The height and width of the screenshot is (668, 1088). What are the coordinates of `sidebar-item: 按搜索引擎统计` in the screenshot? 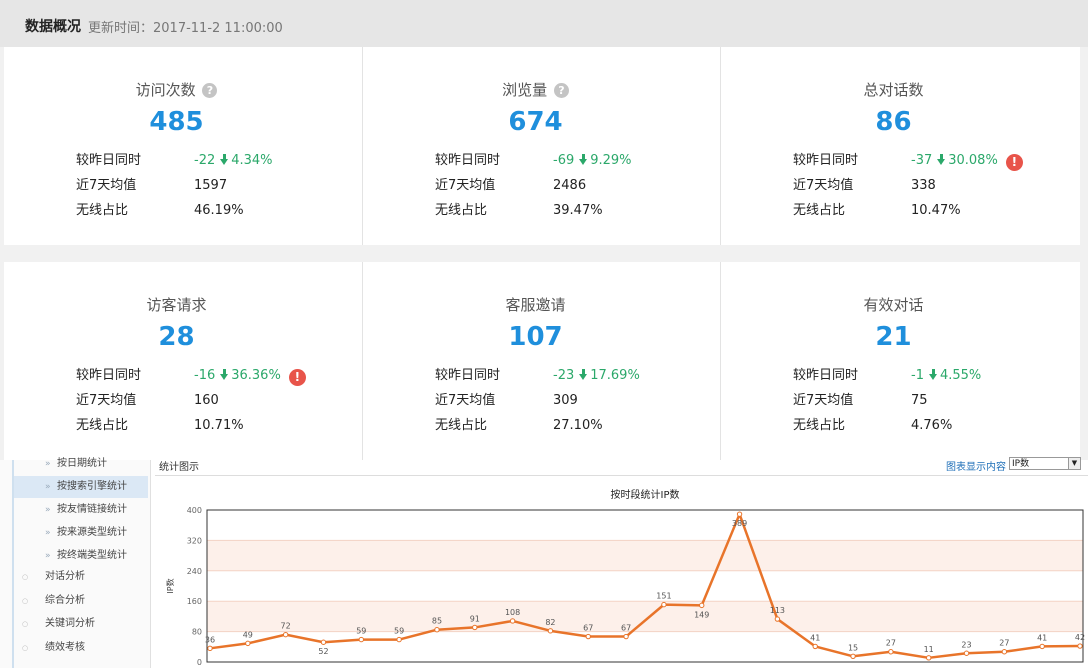 It's located at (81, 487).